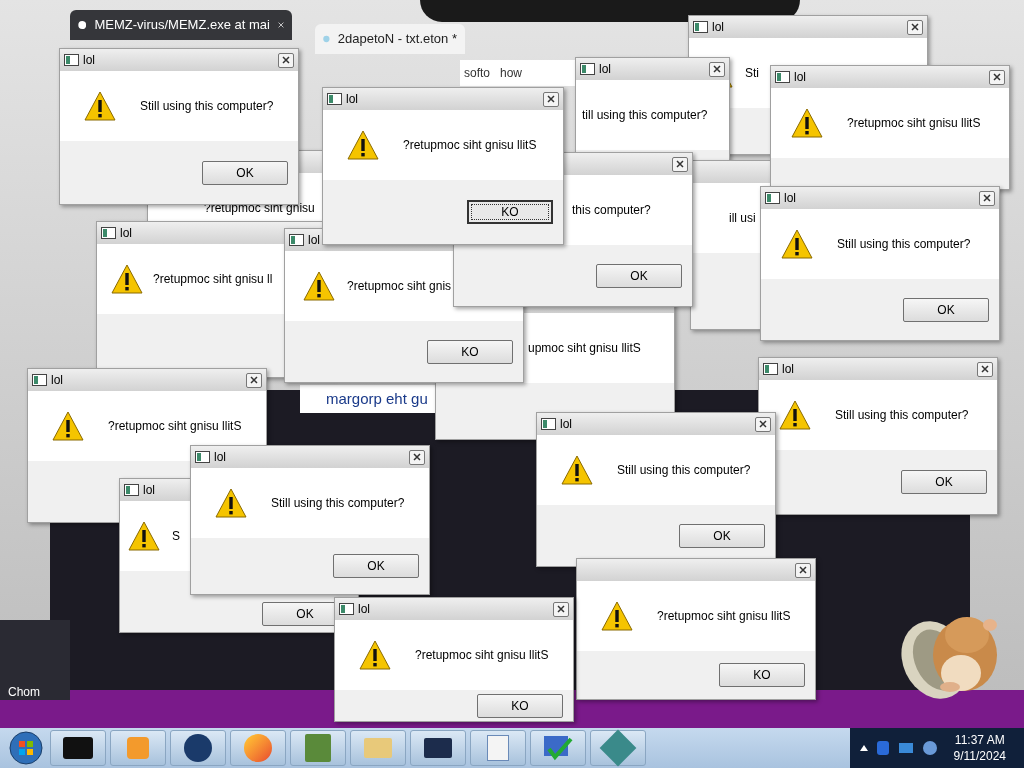 This screenshot has width=1024, height=768. Describe the element at coordinates (611, 210) in the screenshot. I see `message-text: this computer?` at that location.